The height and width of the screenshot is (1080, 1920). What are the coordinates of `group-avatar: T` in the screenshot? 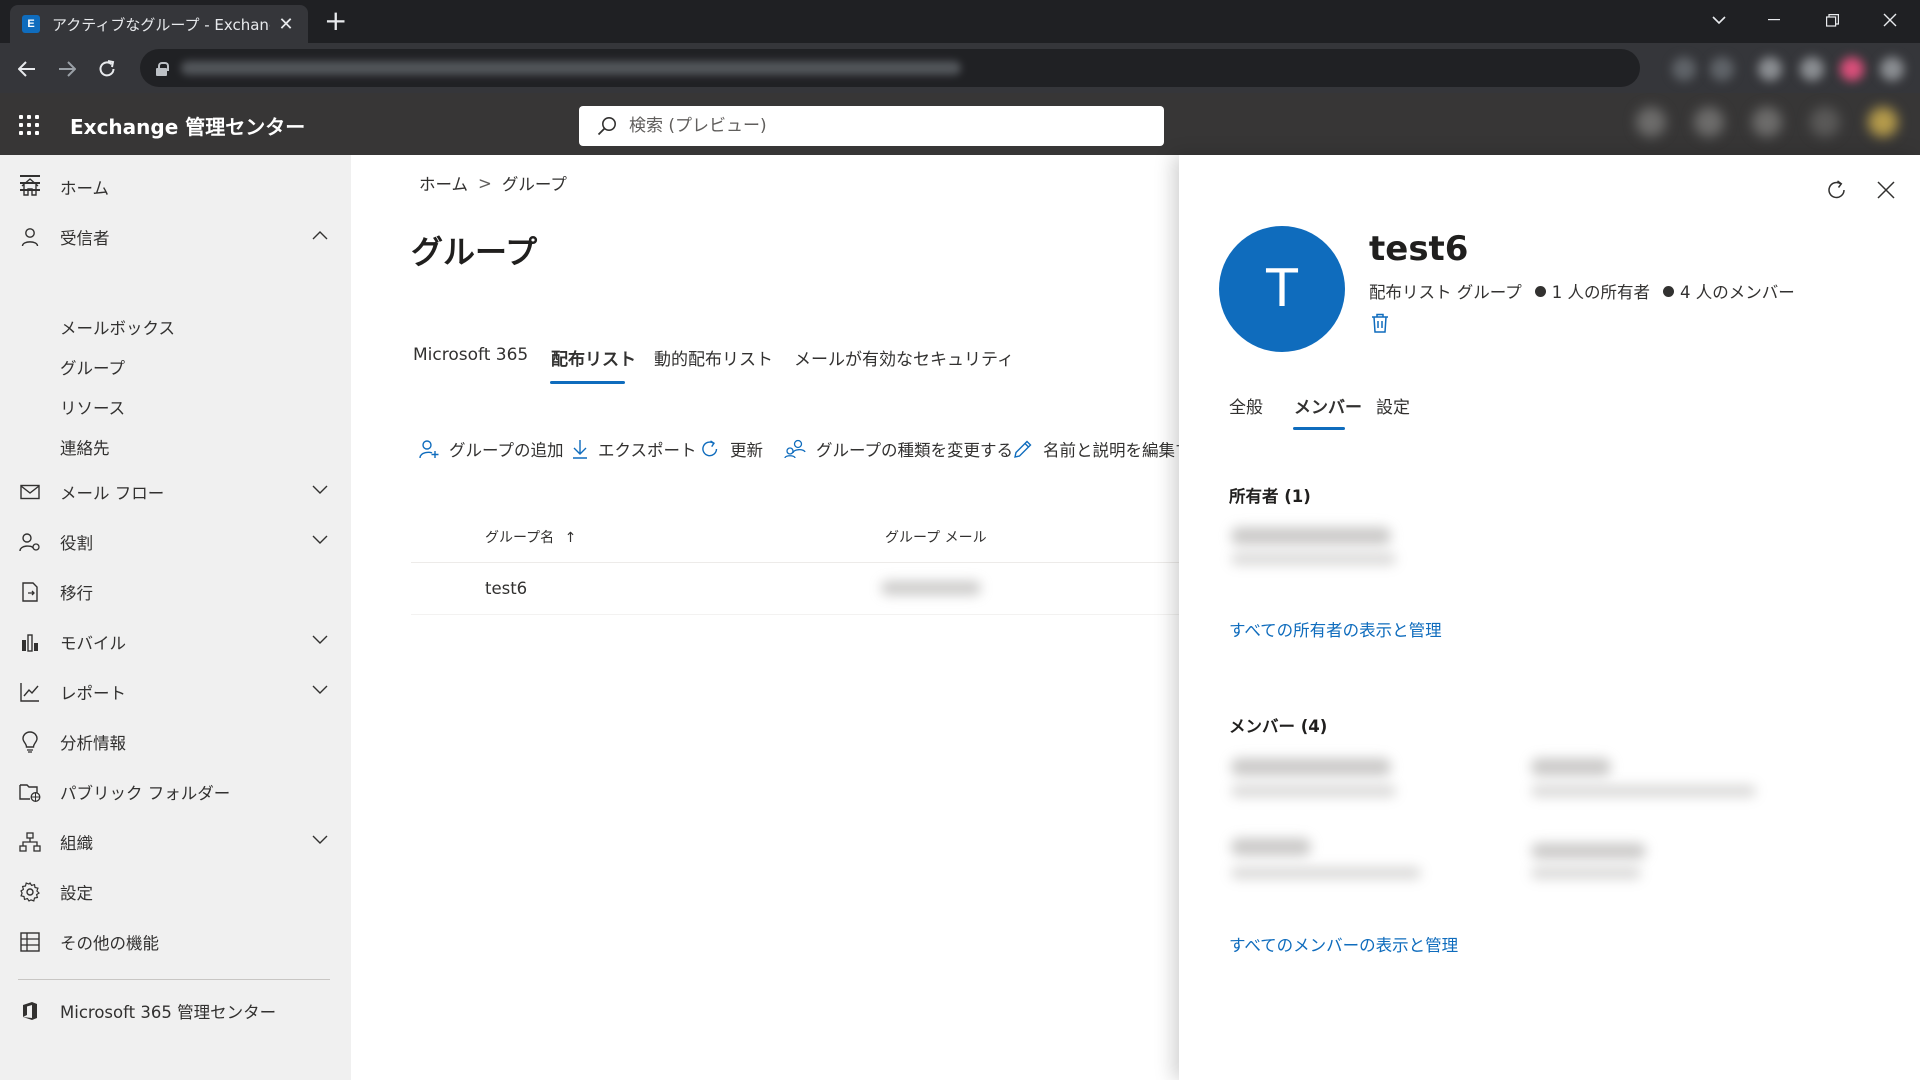 It's located at (1282, 289).